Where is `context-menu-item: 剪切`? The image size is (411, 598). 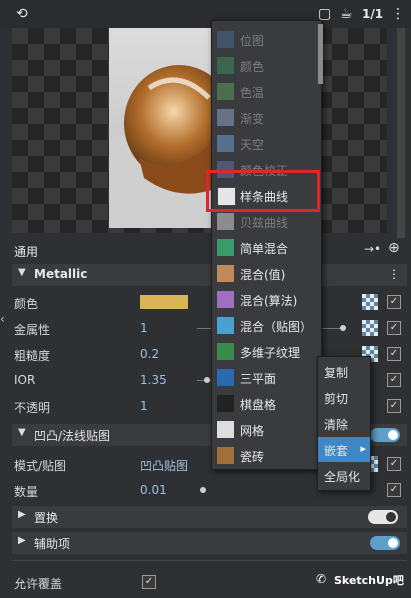 context-menu-item: 剪切 is located at coordinates (344, 397).